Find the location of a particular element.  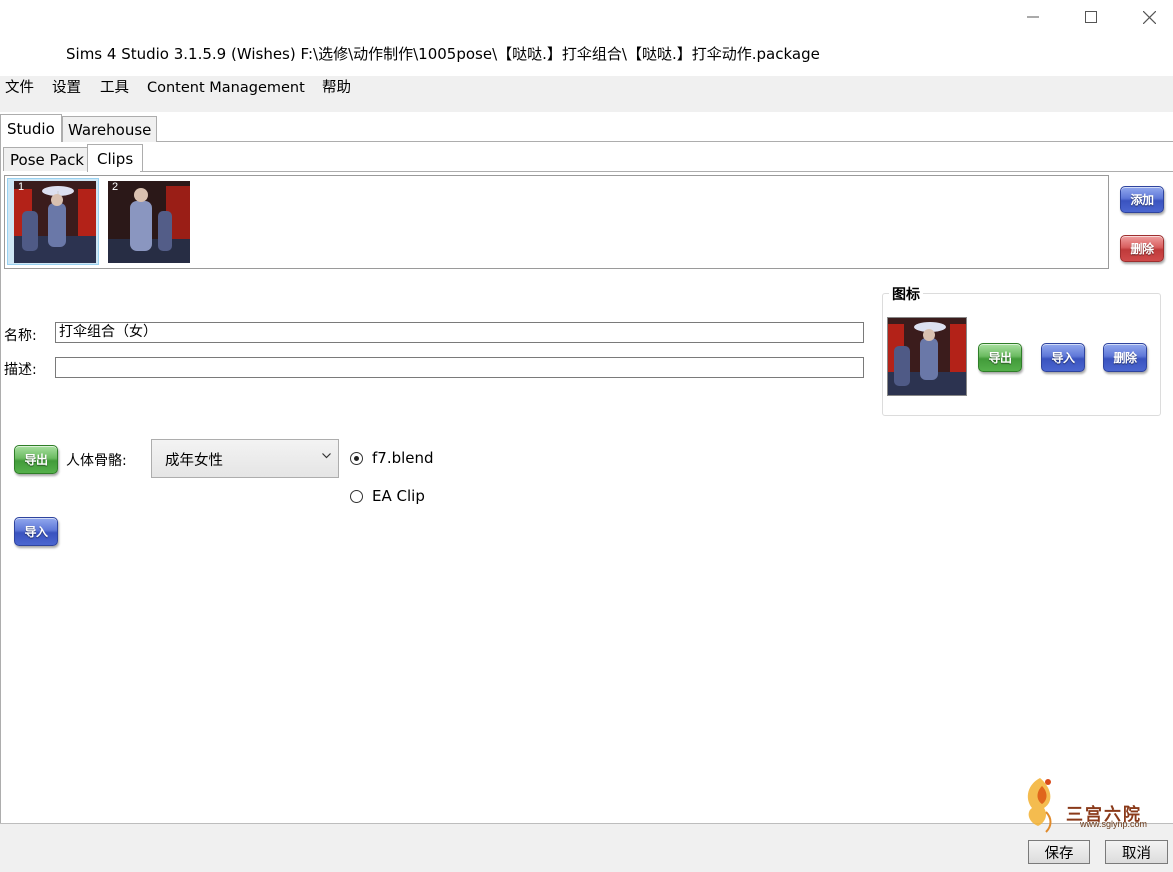

minimize-icon is located at coordinates (1033, 17).